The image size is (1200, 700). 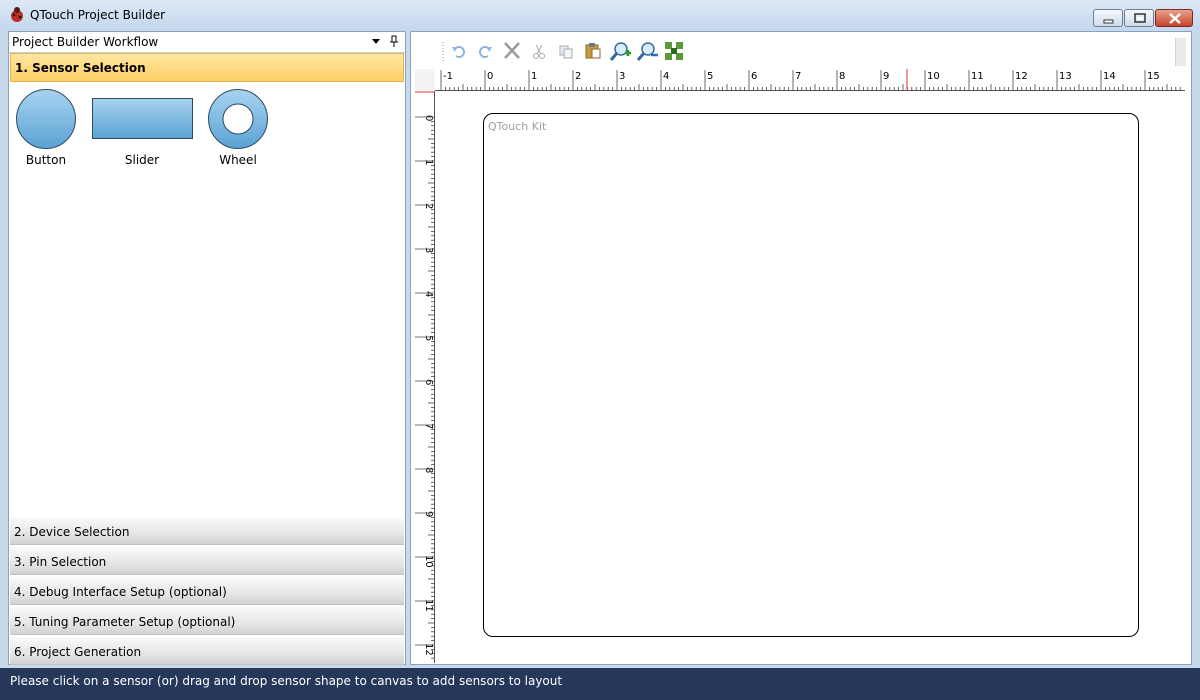 I want to click on zoom-out-icon, so click(x=647, y=51).